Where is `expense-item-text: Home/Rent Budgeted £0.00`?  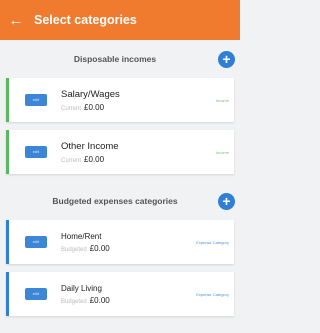
expense-item-text: Home/Rent Budgeted £0.00 is located at coordinates (128, 242).